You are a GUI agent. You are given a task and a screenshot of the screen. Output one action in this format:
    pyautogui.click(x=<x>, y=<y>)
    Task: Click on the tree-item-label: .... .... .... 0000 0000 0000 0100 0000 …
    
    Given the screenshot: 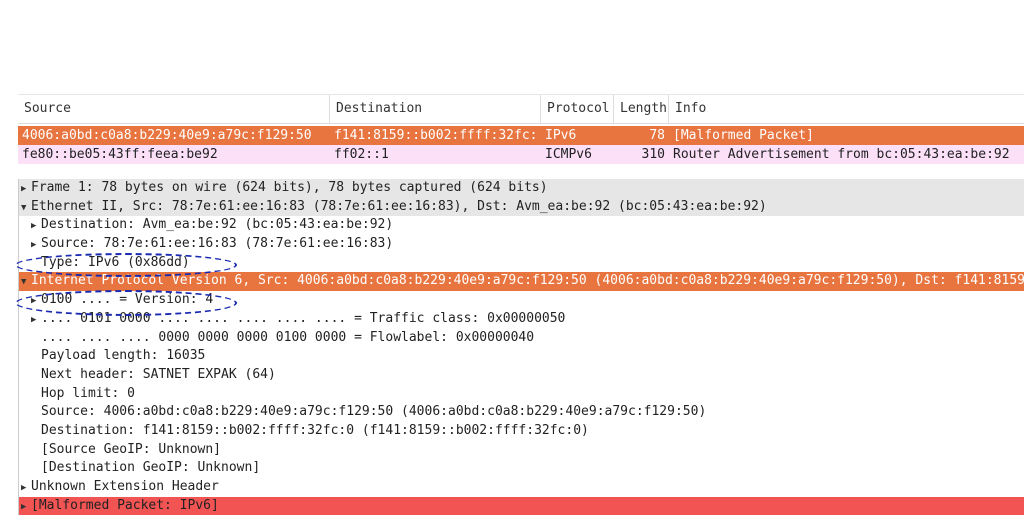 What is the action you would take?
    pyautogui.click(x=288, y=337)
    